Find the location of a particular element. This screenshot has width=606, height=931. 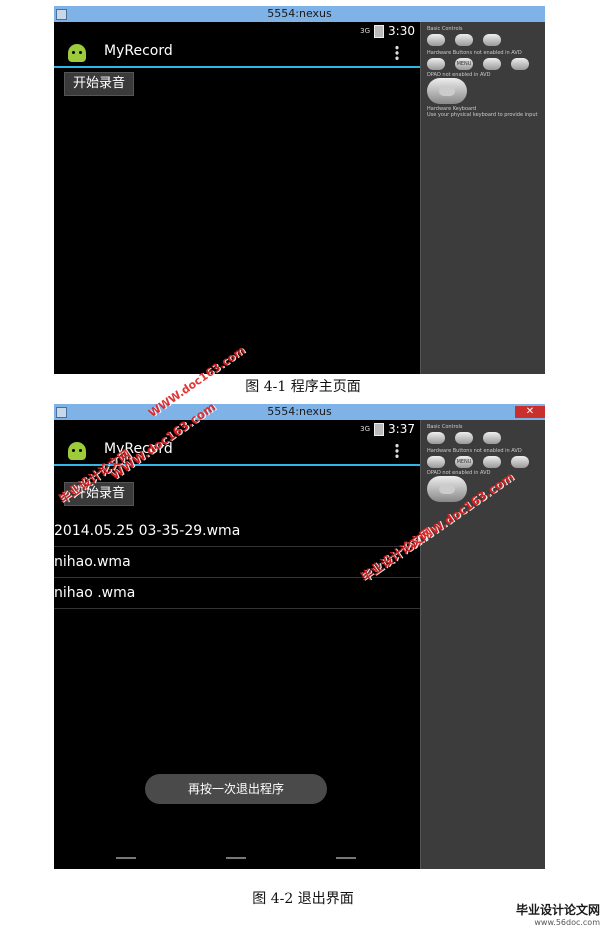

footer-logo-url: www.56doc.com is located at coordinates (567, 922).